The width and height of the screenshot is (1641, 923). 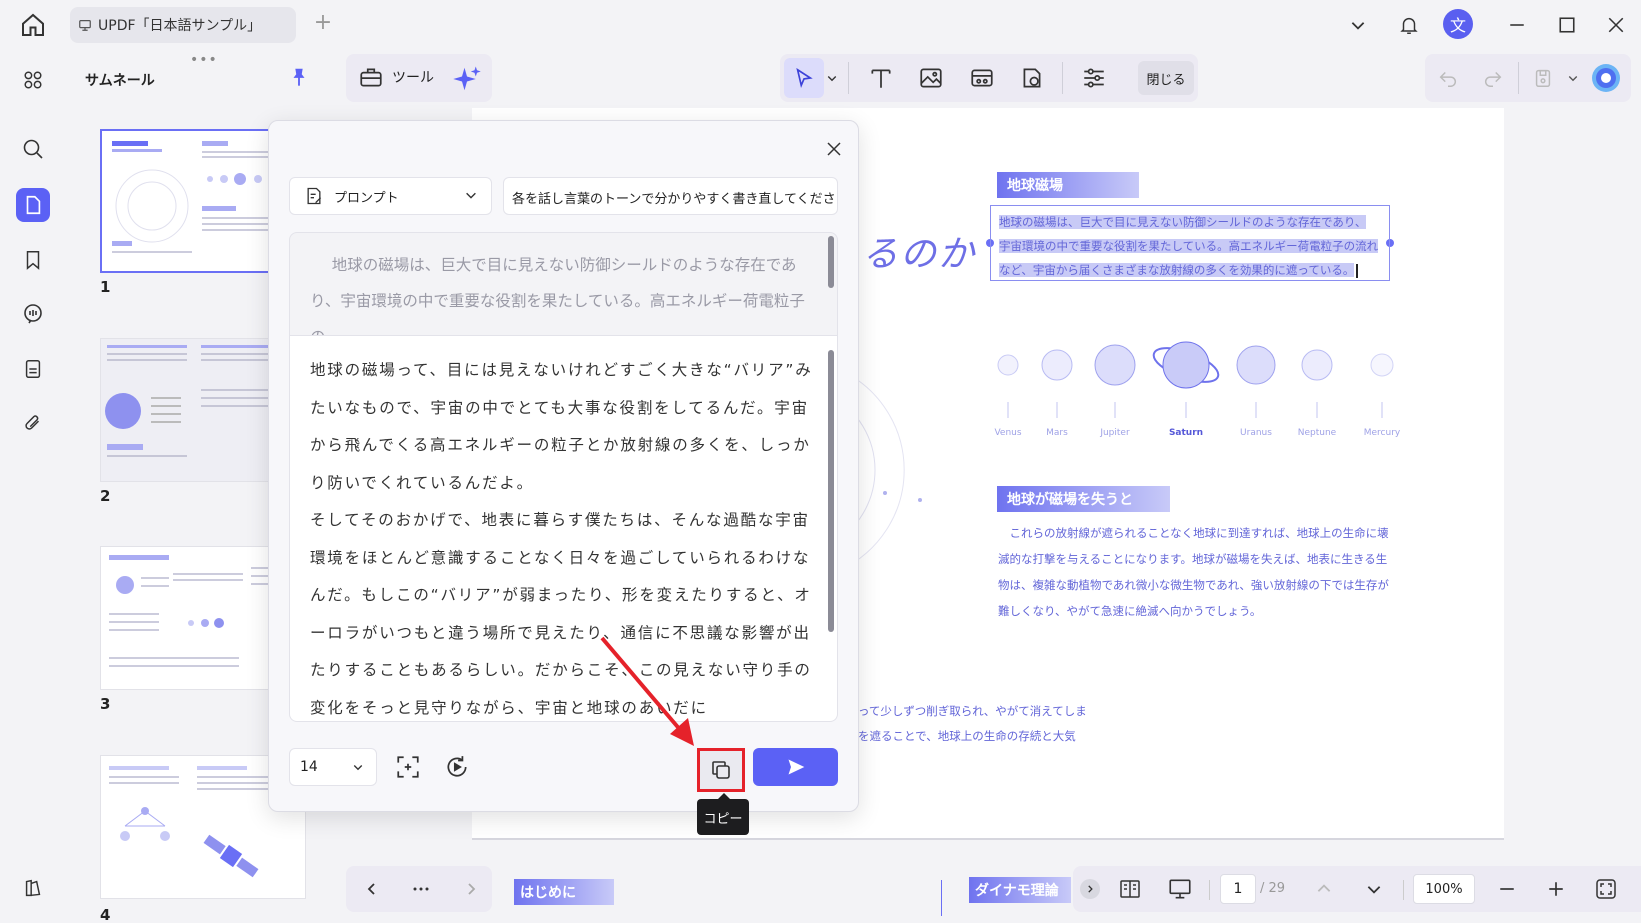 What do you see at coordinates (204, 60) in the screenshot?
I see `panel-grip: •••` at bounding box center [204, 60].